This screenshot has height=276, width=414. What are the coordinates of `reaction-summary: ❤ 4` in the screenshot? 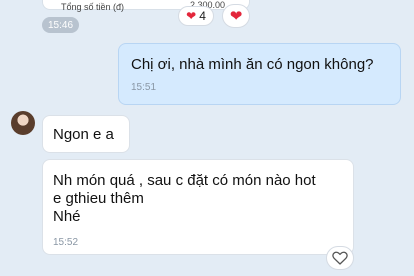 It's located at (196, 16).